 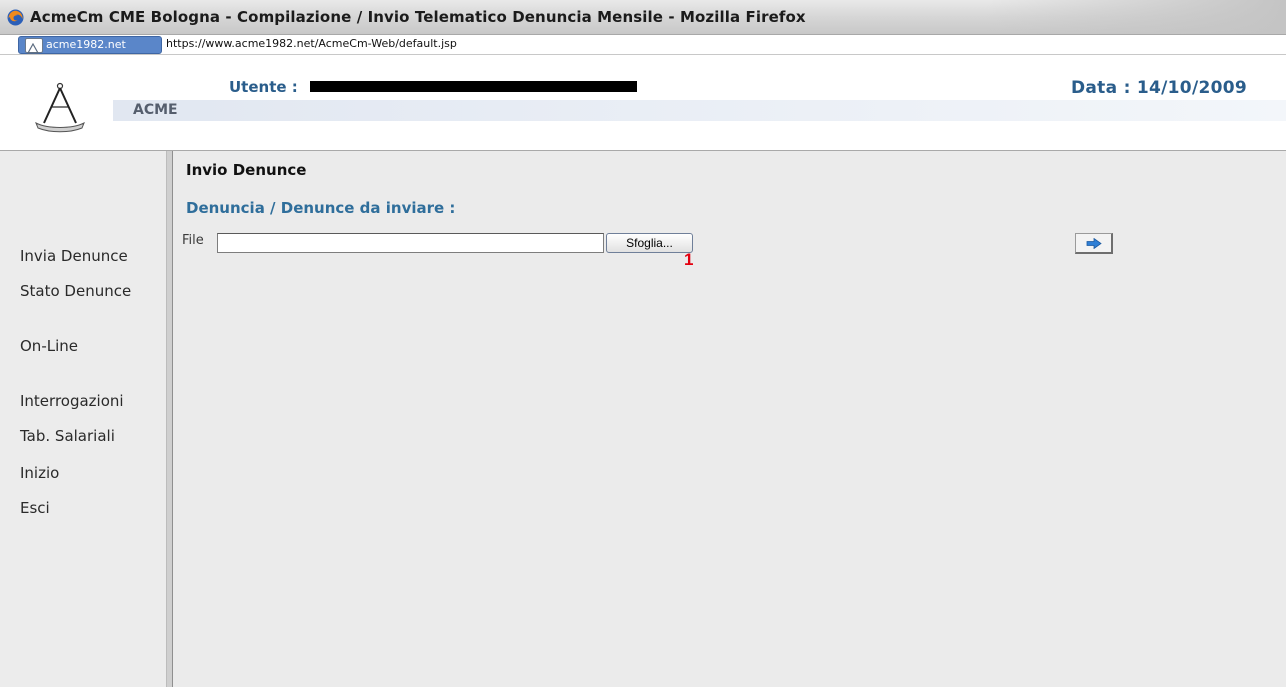 I want to click on sidebar-item-stato-denunce: Stato Denunce, so click(x=75, y=291).